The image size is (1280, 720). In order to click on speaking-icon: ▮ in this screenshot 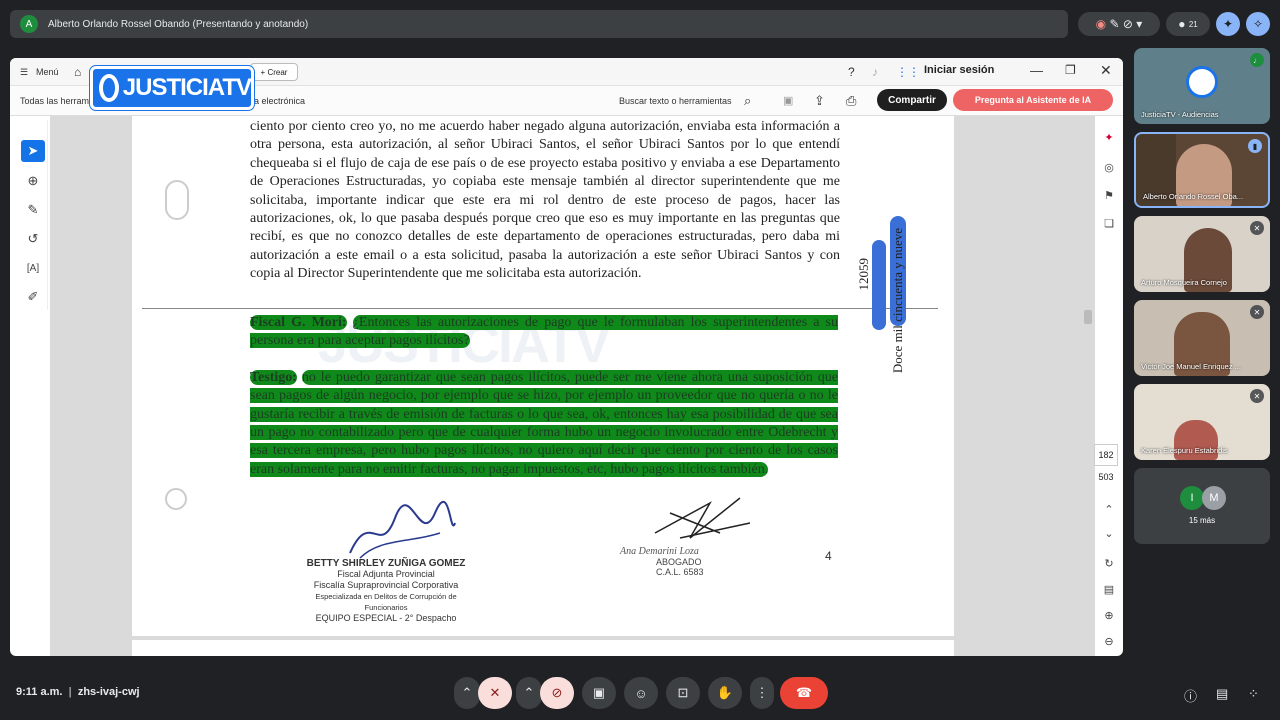, I will do `click(1255, 146)`.